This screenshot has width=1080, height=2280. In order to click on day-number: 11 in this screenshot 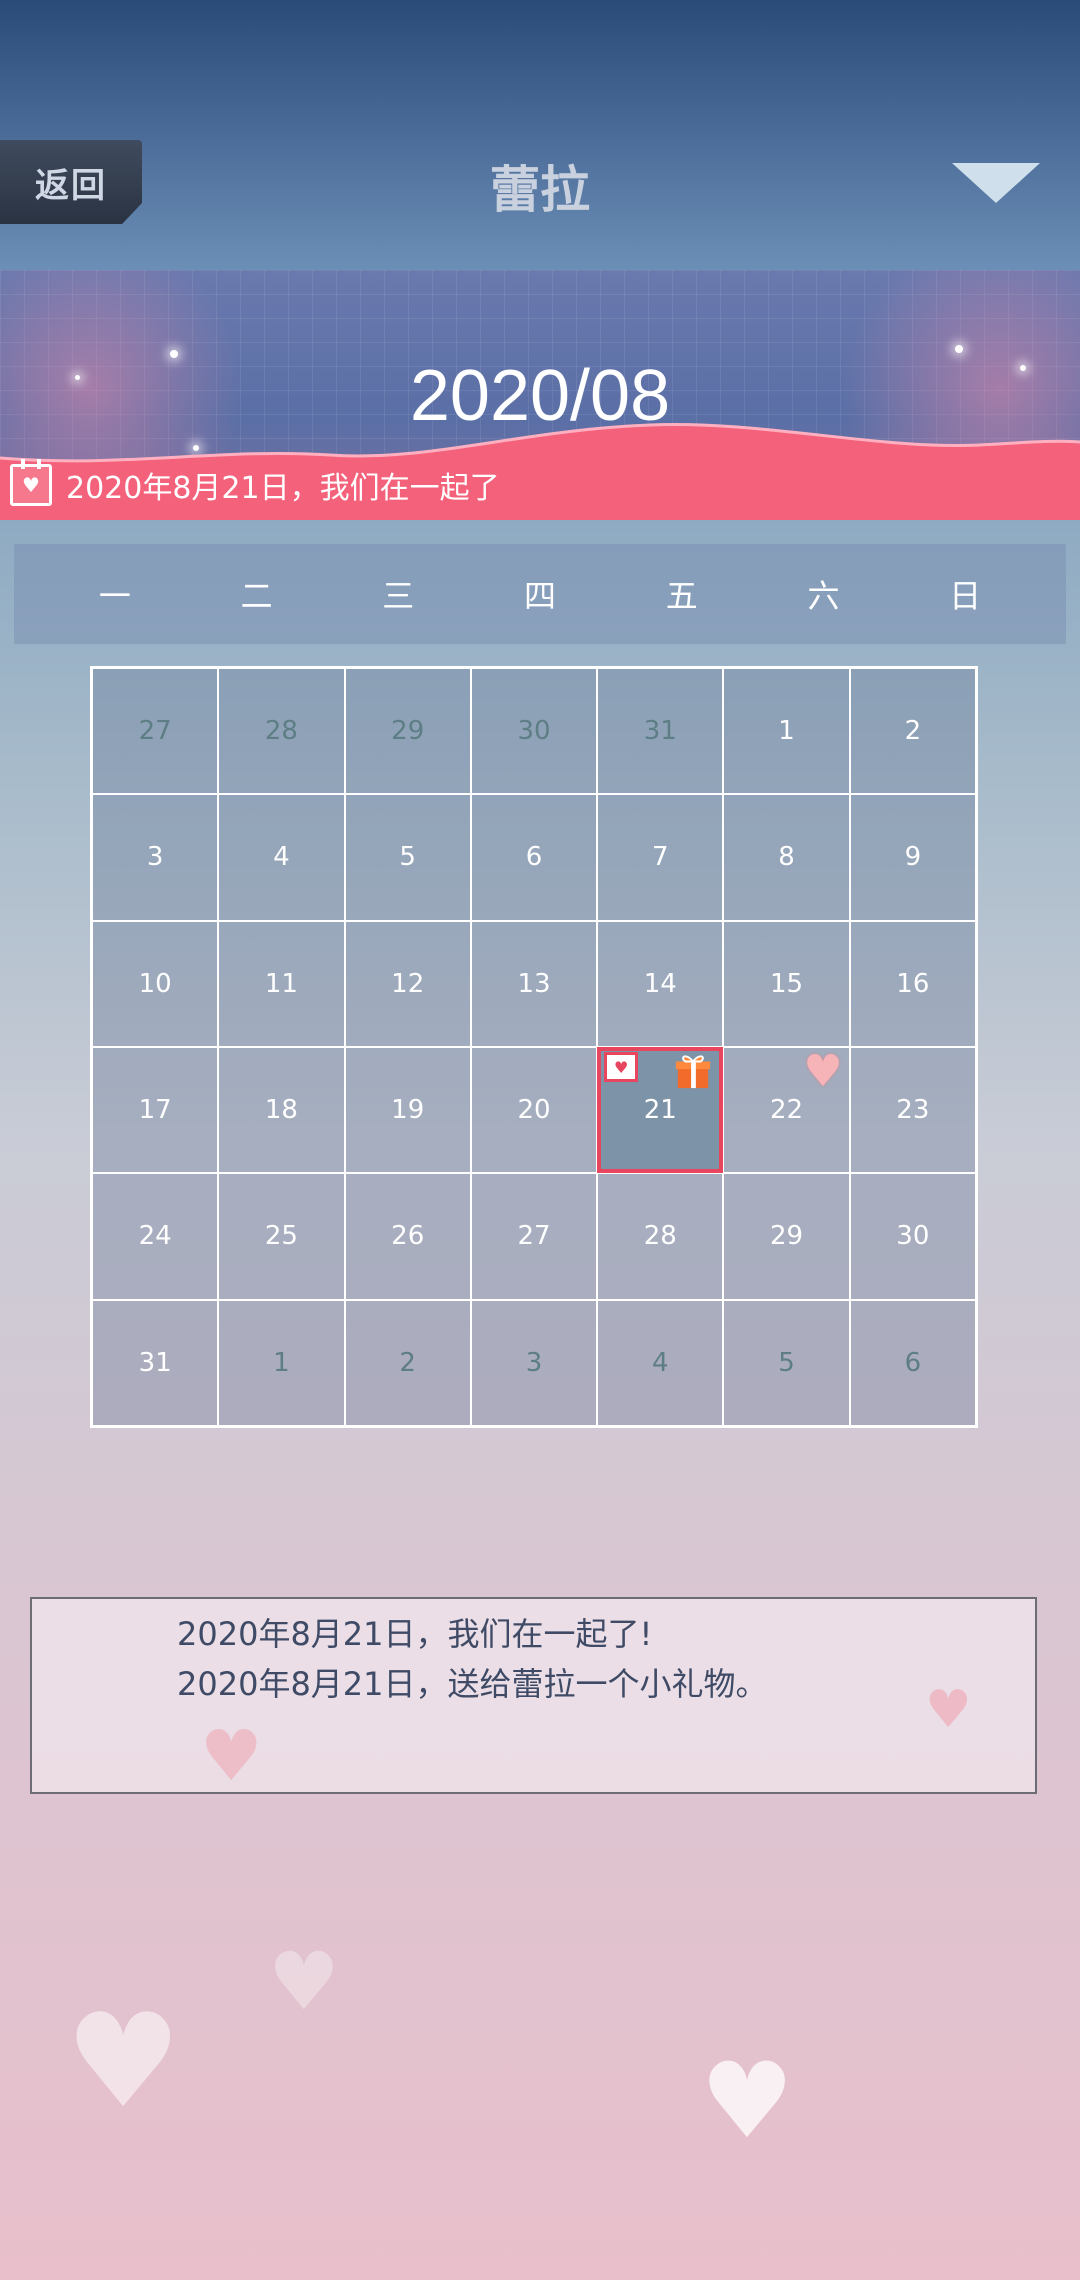, I will do `click(281, 983)`.